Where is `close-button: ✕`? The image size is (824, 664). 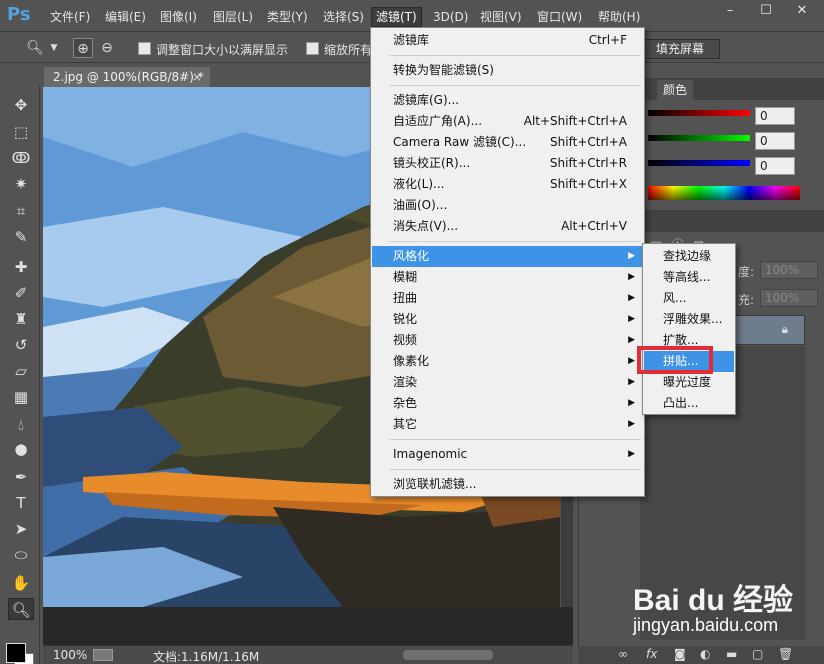
close-button: ✕ is located at coordinates (802, 11).